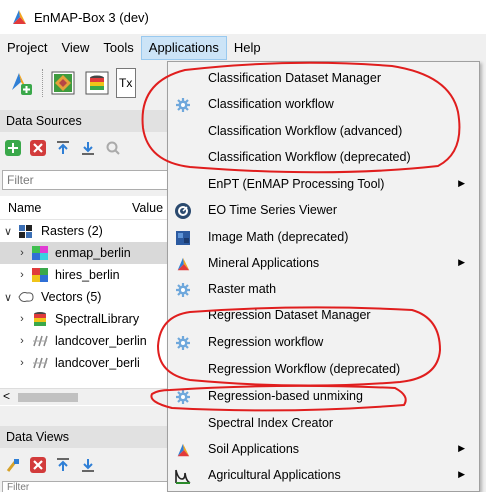 The width and height of the screenshot is (486, 492). What do you see at coordinates (323, 264) in the screenshot?
I see `menu-item-mineral-applications: Mineral Applications ▶` at bounding box center [323, 264].